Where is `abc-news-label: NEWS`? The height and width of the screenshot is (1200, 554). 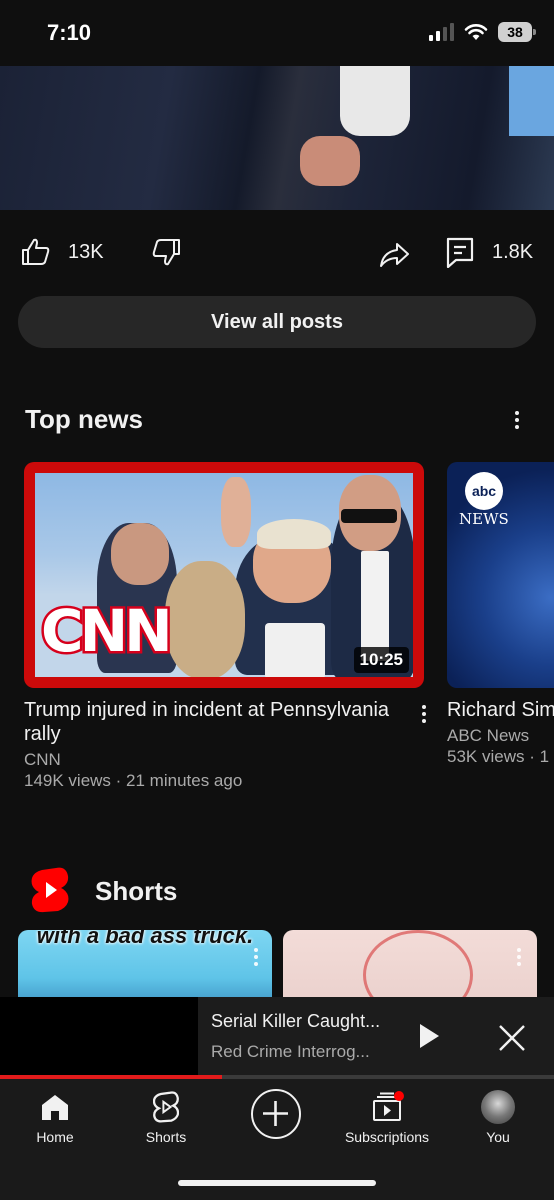
abc-news-label: NEWS is located at coordinates (484, 519).